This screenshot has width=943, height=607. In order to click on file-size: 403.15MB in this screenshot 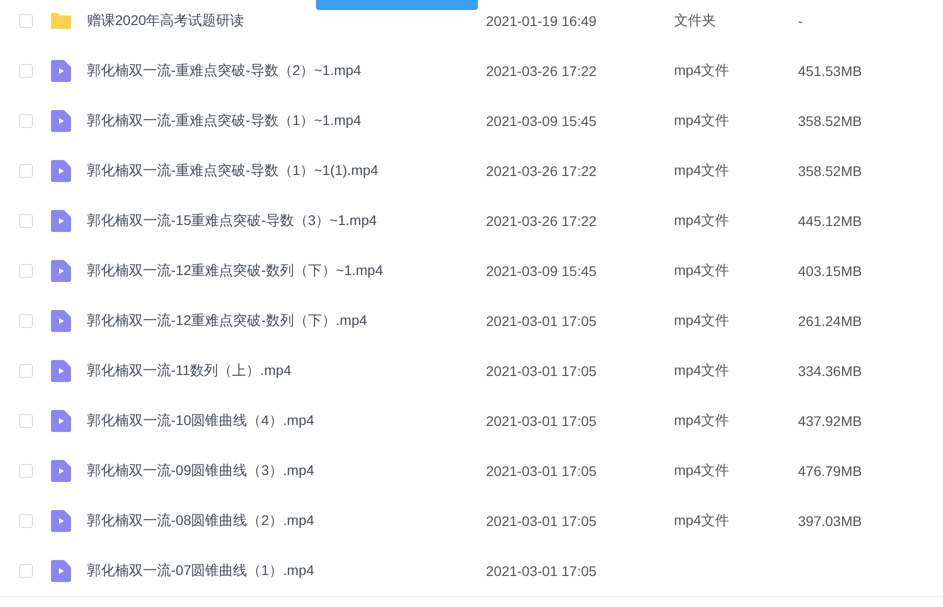, I will do `click(830, 271)`.